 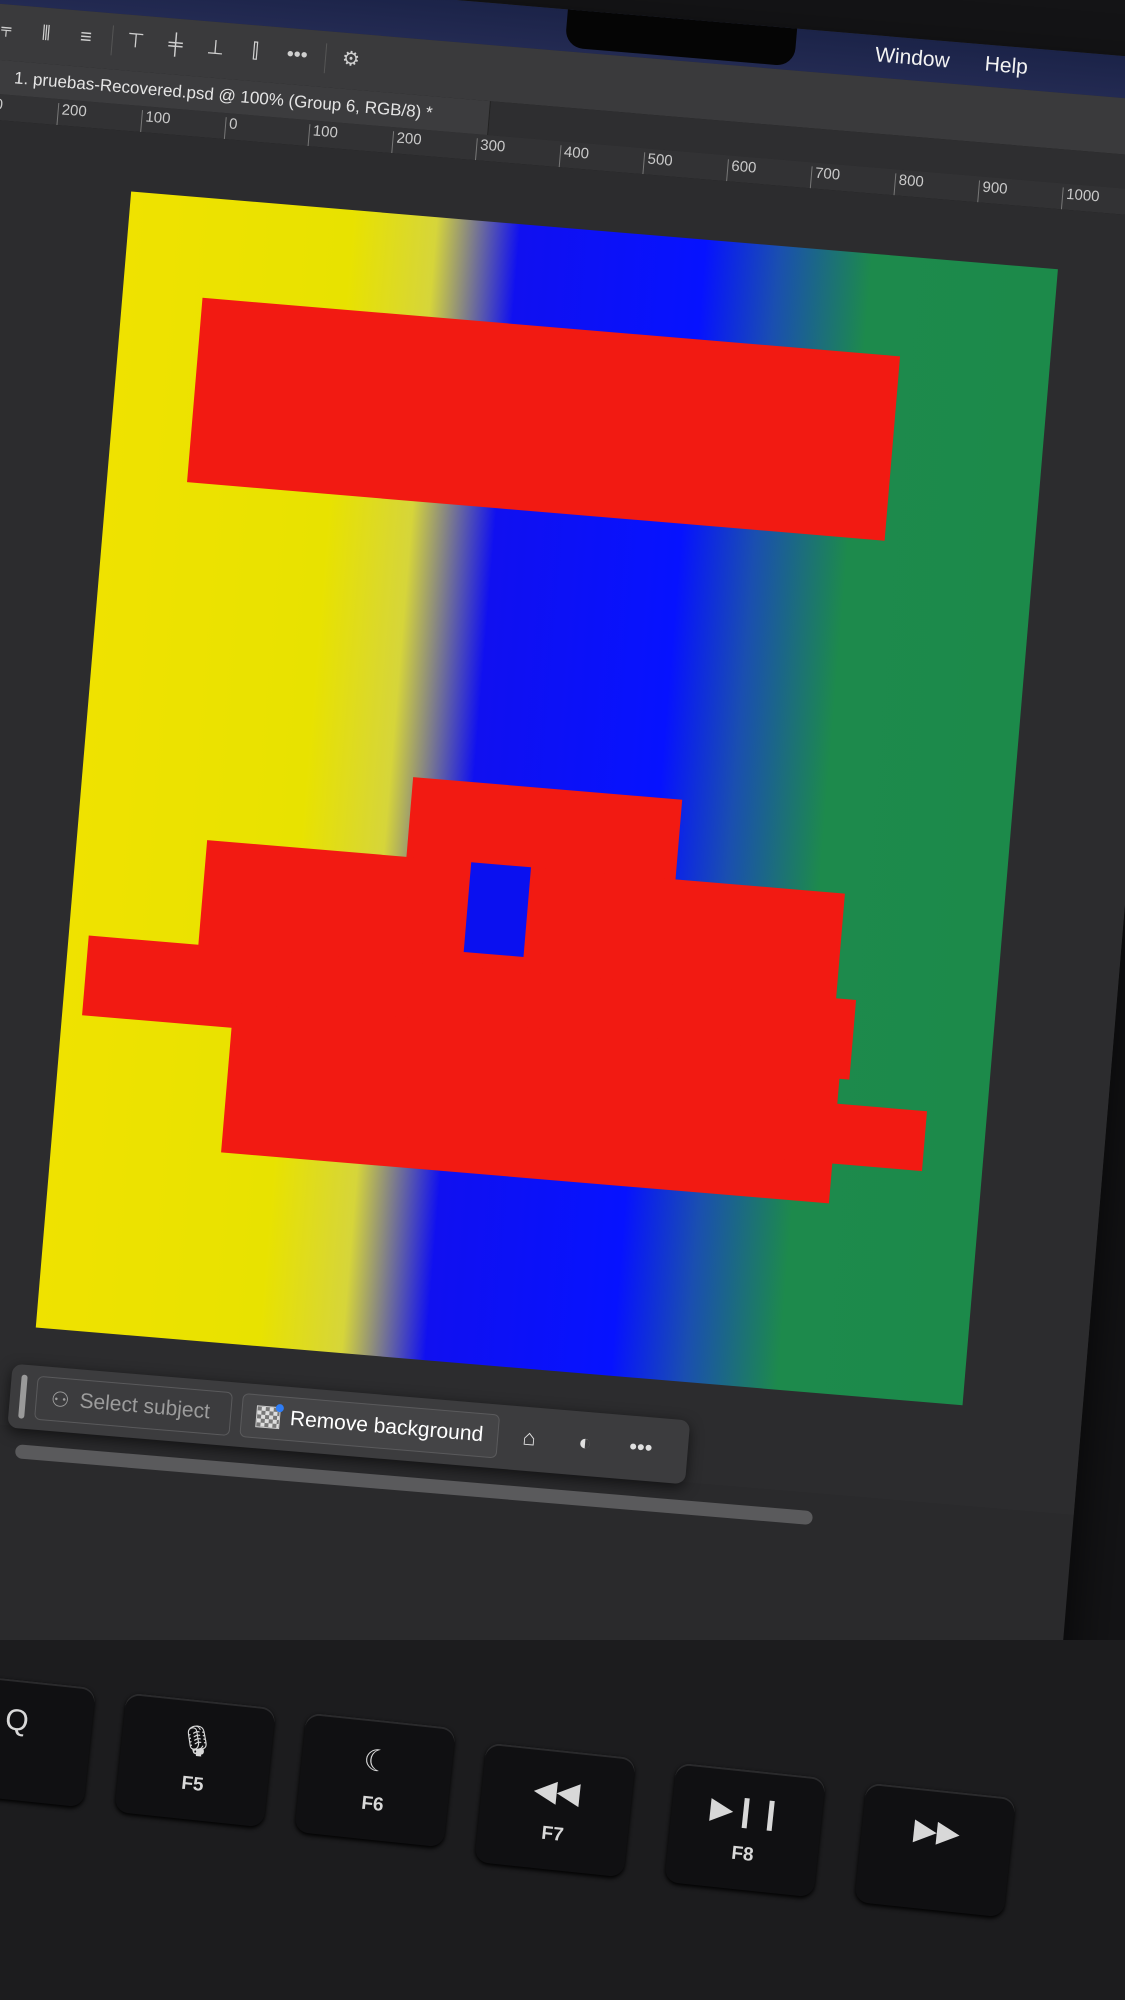 I want to click on align-horizontal-centers-icon: ⫴, so click(x=46, y=34).